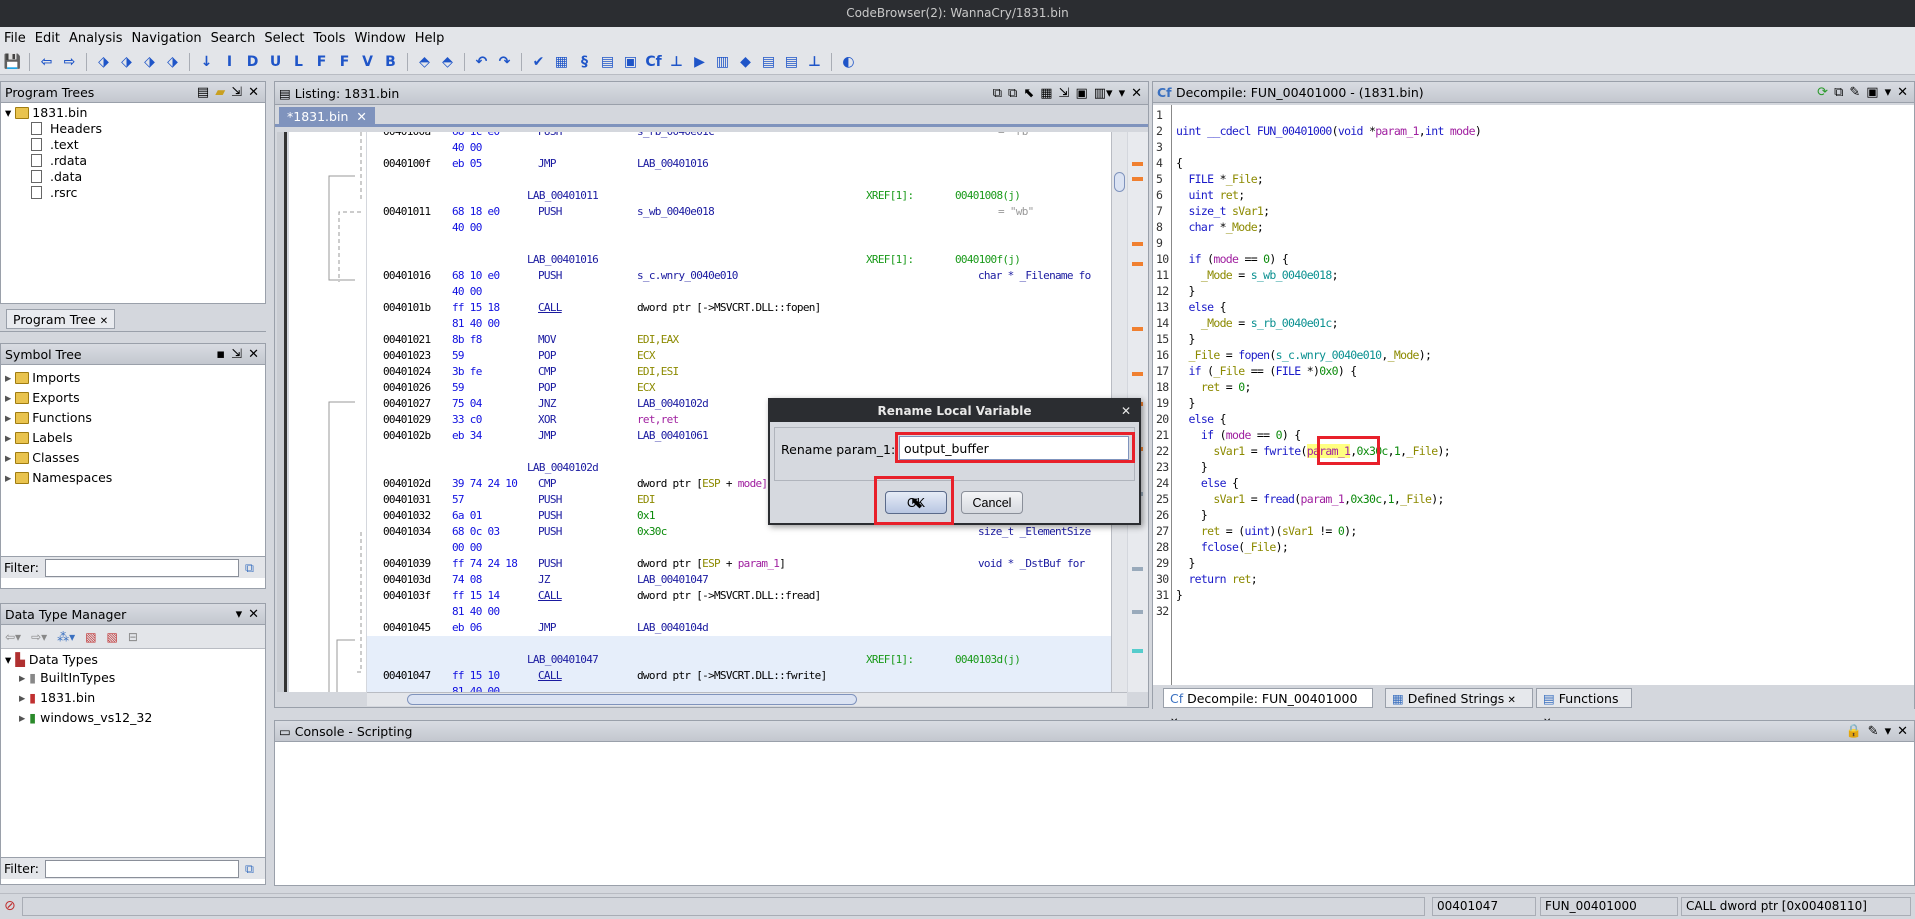 The height and width of the screenshot is (919, 1915). Describe the element at coordinates (1533, 531) in the screenshot. I see `code-line: 27 ret = (uint)(sVar1 != 0);` at that location.